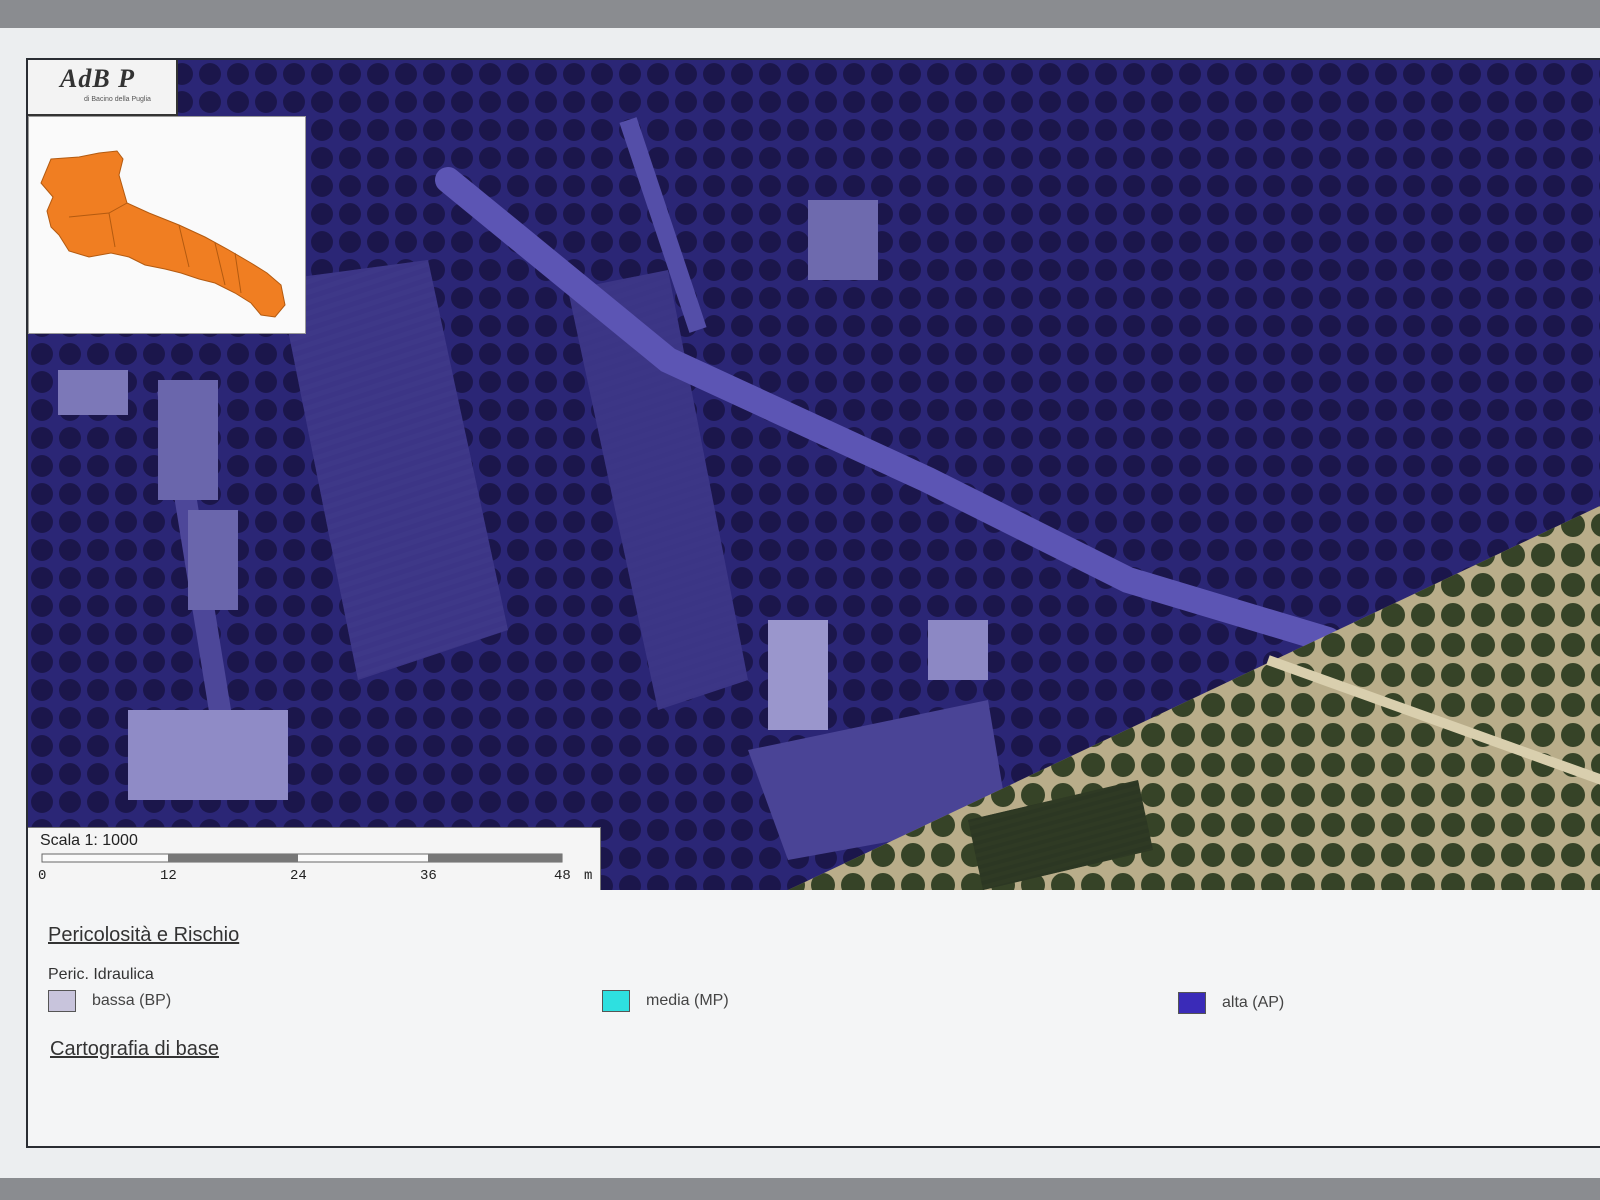 This screenshot has height=1200, width=1600. Describe the element at coordinates (117, 99) in the screenshot. I see `logo-subtext: di Bacino della Puglia` at that location.